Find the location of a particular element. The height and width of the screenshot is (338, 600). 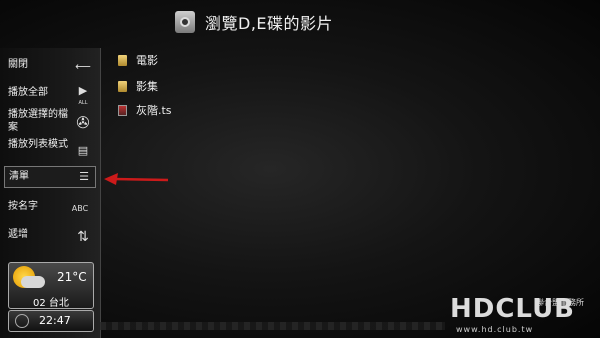

weather-temperature: 21°C is located at coordinates (72, 277).